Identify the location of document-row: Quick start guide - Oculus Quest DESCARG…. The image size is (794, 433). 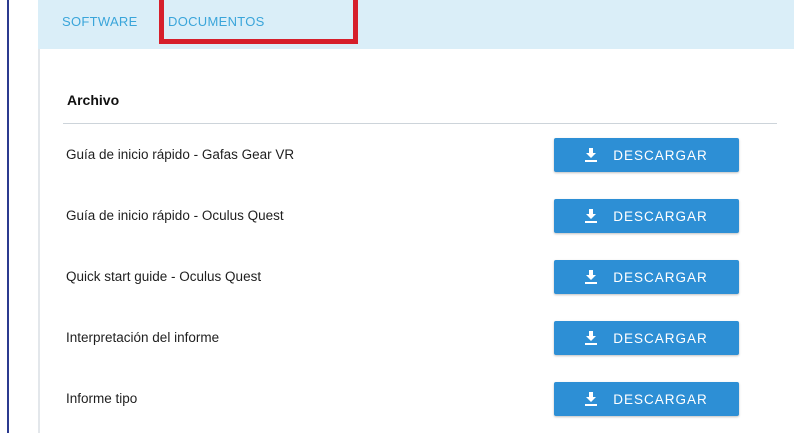
(420, 277).